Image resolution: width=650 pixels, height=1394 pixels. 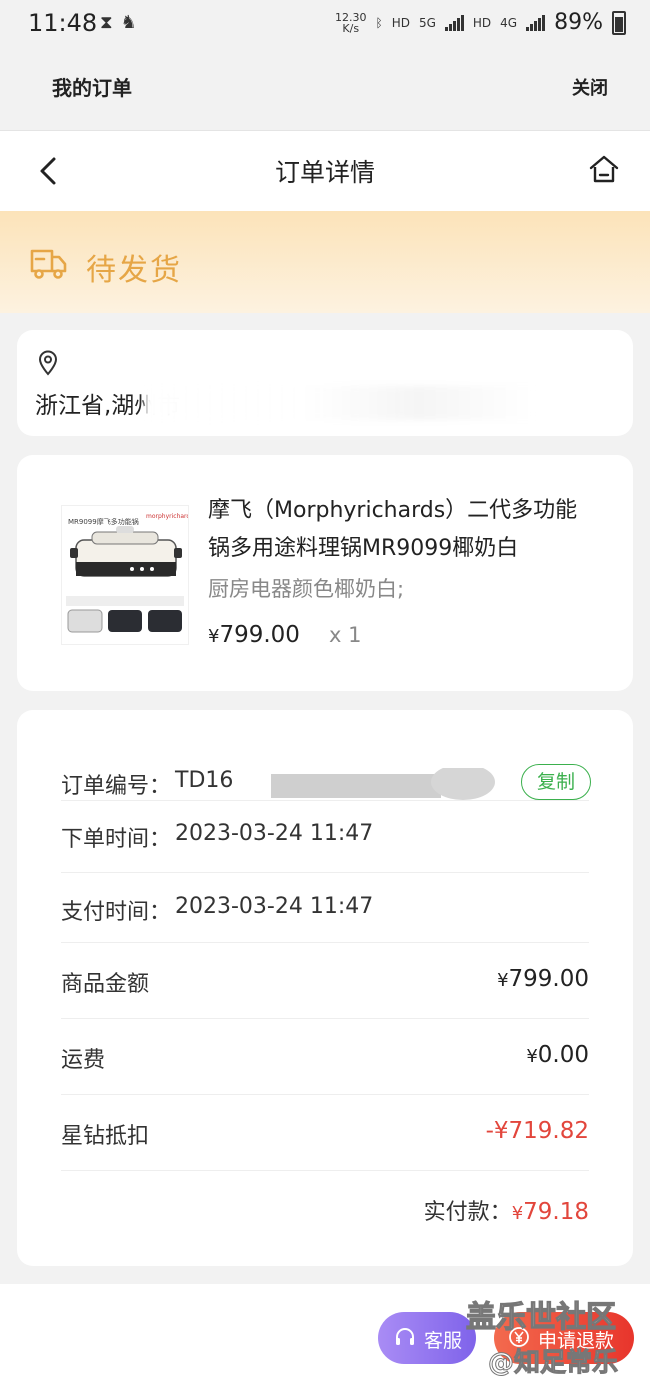 What do you see at coordinates (578, 22) in the screenshot?
I see `battery-percent: 89%` at bounding box center [578, 22].